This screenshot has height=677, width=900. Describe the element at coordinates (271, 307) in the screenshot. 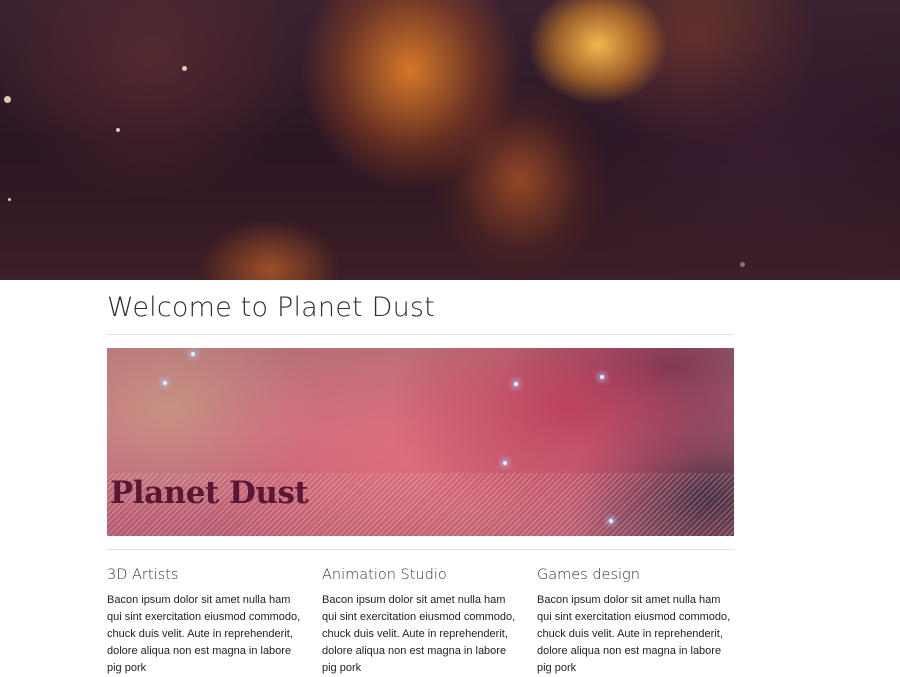

I see `page-title: Welcome to Planet Dust` at that location.